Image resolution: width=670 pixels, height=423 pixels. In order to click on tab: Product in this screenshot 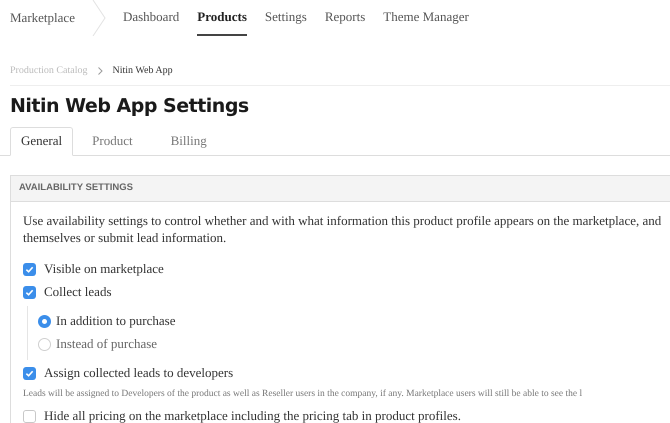, I will do `click(112, 141)`.